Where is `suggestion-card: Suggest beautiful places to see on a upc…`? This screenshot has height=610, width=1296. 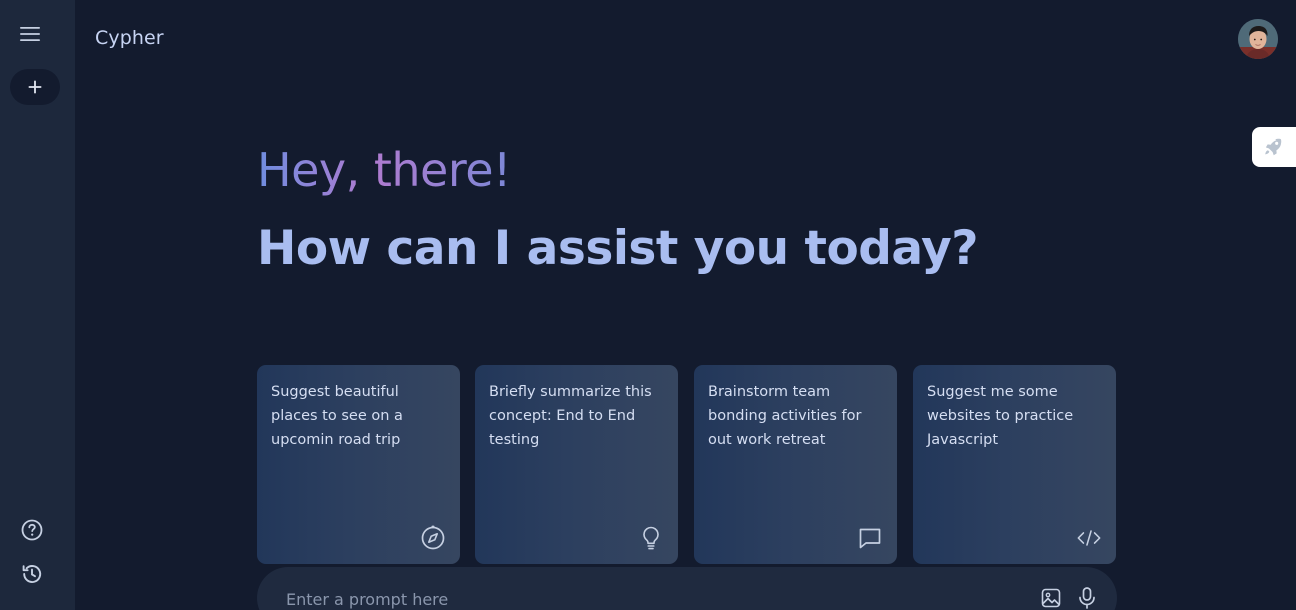 suggestion-card: Suggest beautiful places to see on a upc… is located at coordinates (358, 464).